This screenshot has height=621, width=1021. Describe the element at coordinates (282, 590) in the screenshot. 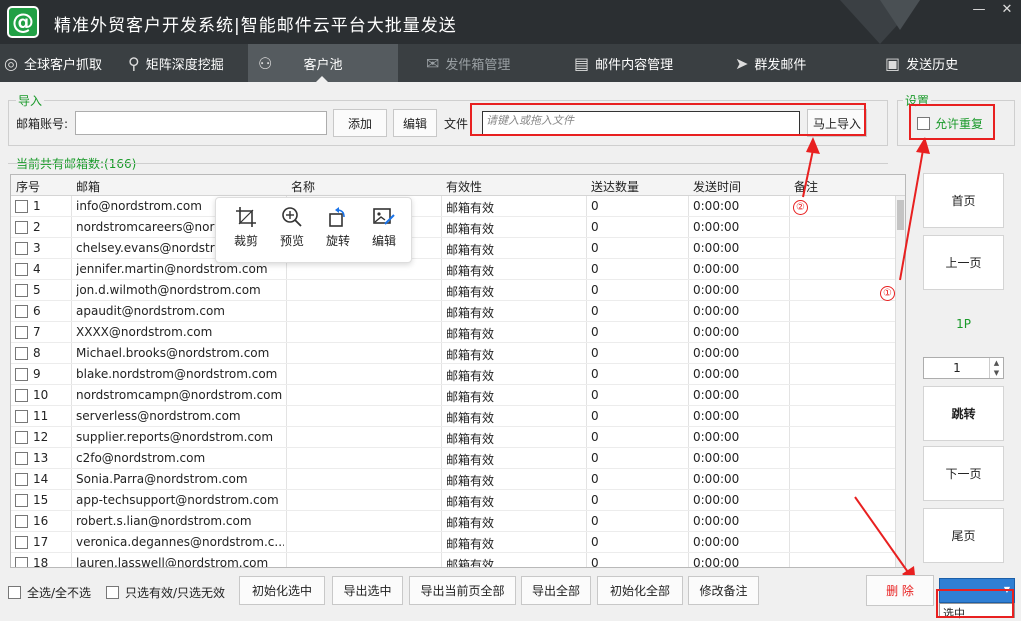

I see `init-selected-button: 初始化选中` at that location.